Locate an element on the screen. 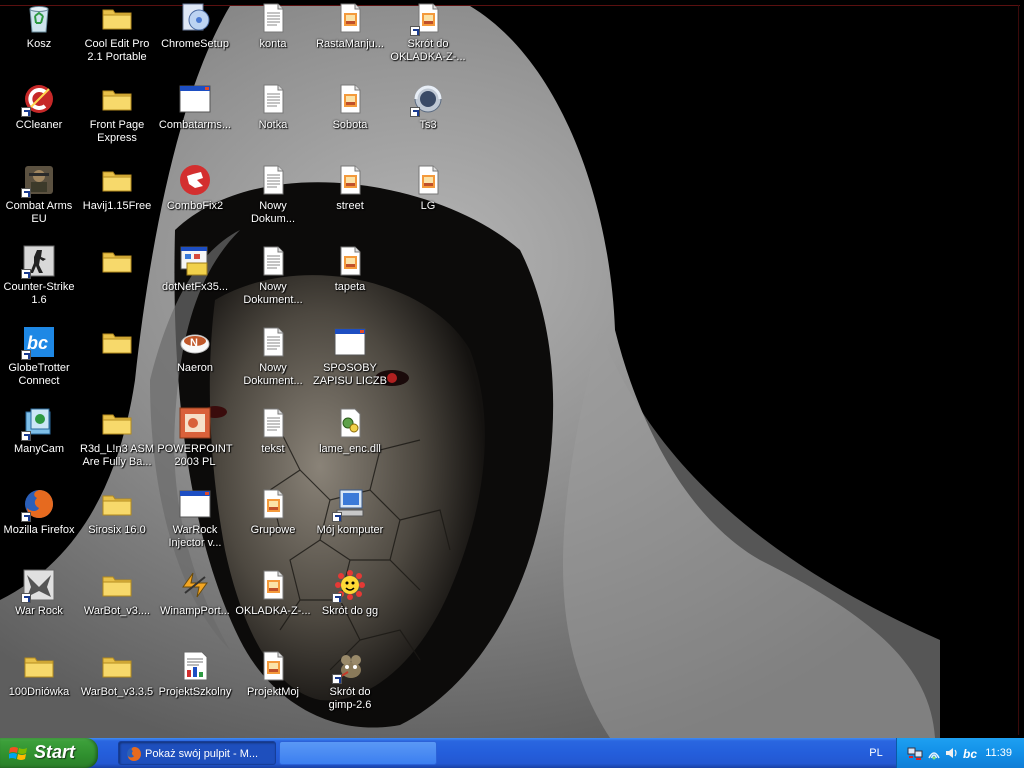 Image resolution: width=1024 pixels, height=768 pixels. desktop-icon-label: GlobeTrotter Connect is located at coordinates (39, 374).